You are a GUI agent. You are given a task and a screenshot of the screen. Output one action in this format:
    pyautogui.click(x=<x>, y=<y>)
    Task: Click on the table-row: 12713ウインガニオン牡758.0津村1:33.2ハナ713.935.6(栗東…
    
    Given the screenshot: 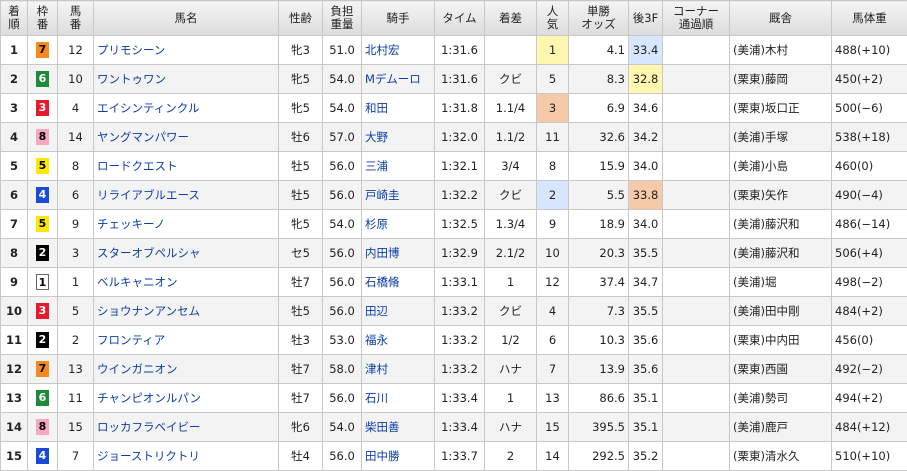 What is the action you would take?
    pyautogui.click(x=454, y=369)
    